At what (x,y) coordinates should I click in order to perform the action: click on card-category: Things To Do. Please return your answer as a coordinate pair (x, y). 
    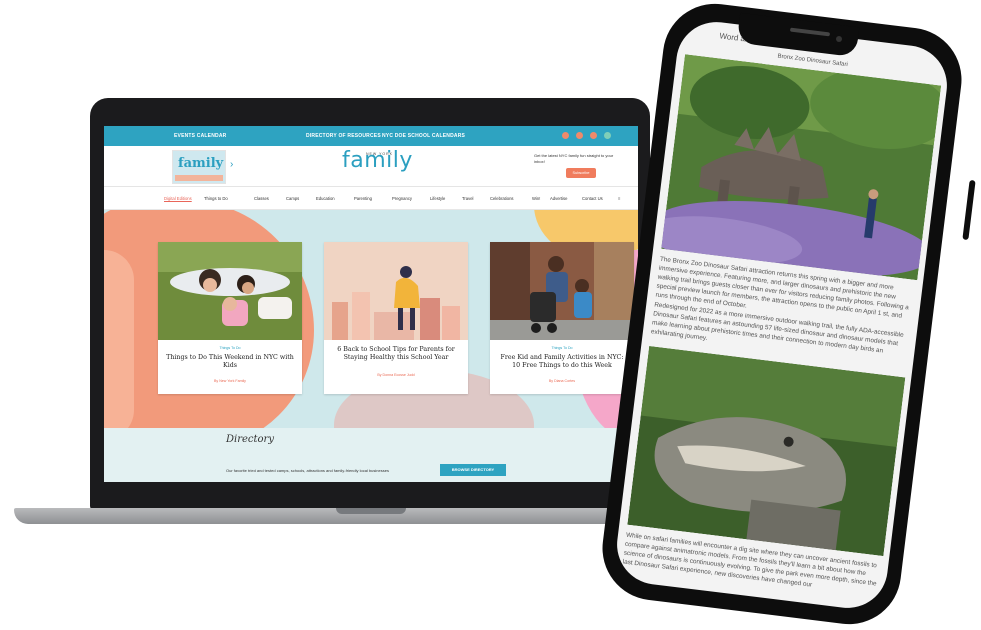
    Looking at the image, I should click on (230, 348).